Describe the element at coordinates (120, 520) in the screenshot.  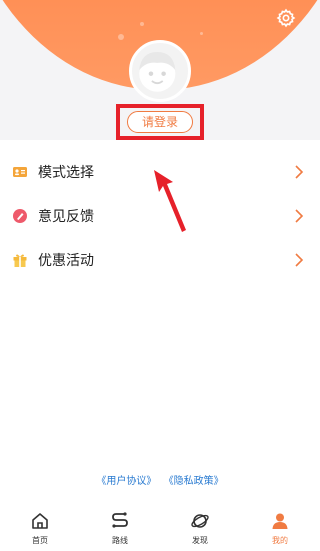
I see `route-icon` at that location.